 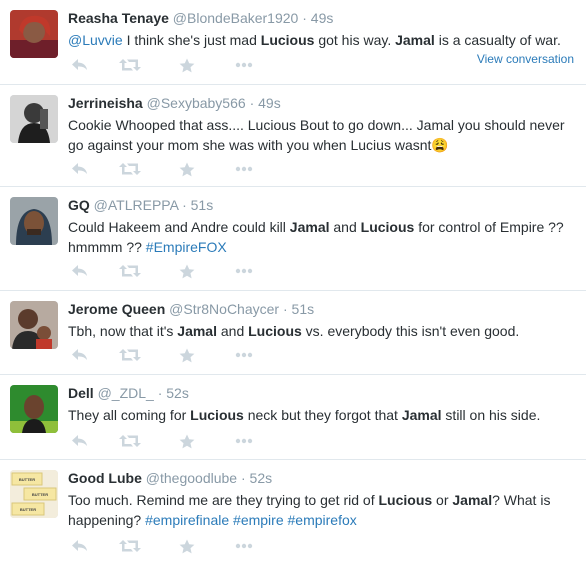 What do you see at coordinates (81, 393) in the screenshot?
I see `tweet-fullname: Dell` at bounding box center [81, 393].